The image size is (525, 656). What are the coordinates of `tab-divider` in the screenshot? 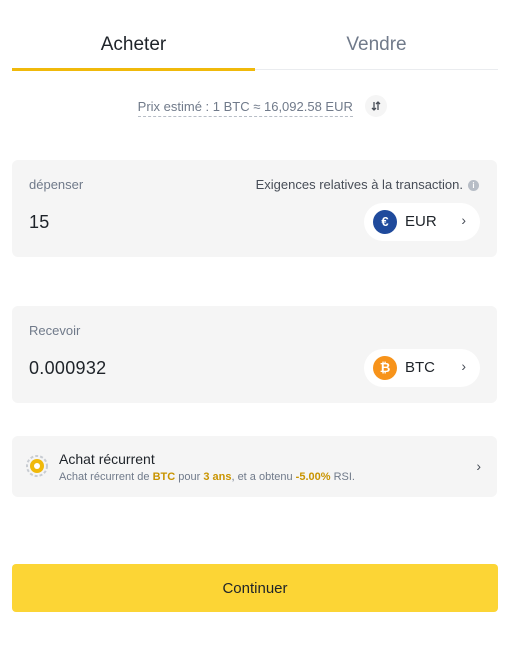 It's located at (376, 69).